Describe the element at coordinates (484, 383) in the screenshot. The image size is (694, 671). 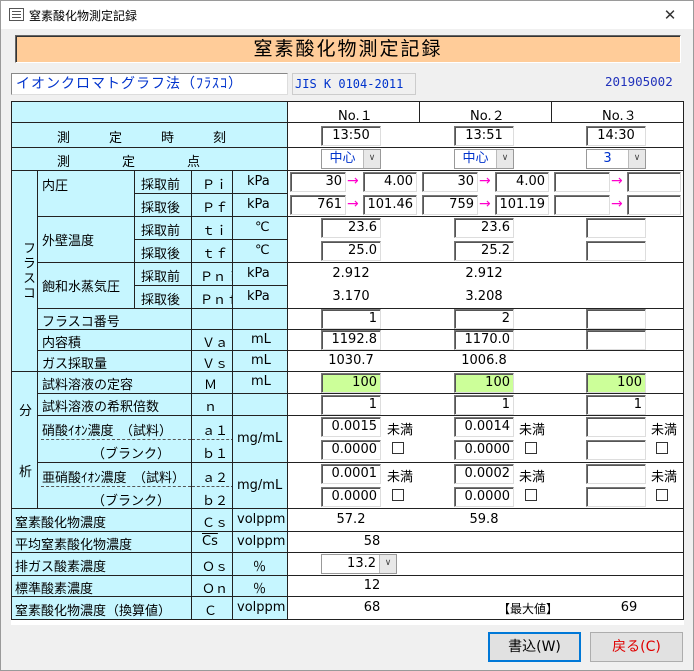
I see `m-input-2: 100` at that location.